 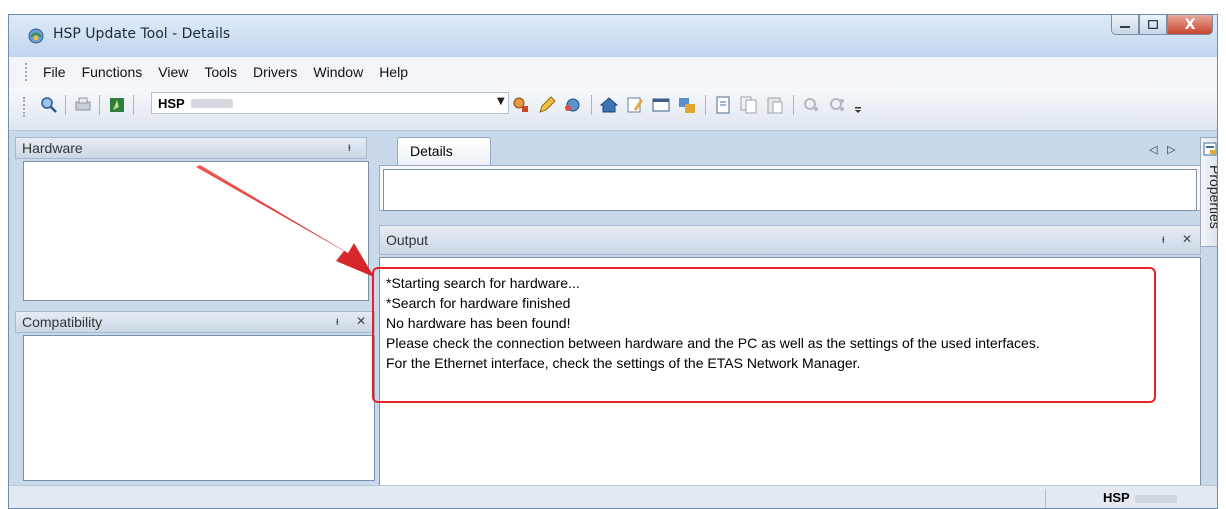 I want to click on settings-disabled-icon, so click(x=811, y=105).